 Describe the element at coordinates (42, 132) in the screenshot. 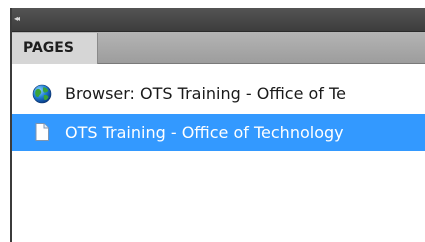

I see `page-icon` at that location.